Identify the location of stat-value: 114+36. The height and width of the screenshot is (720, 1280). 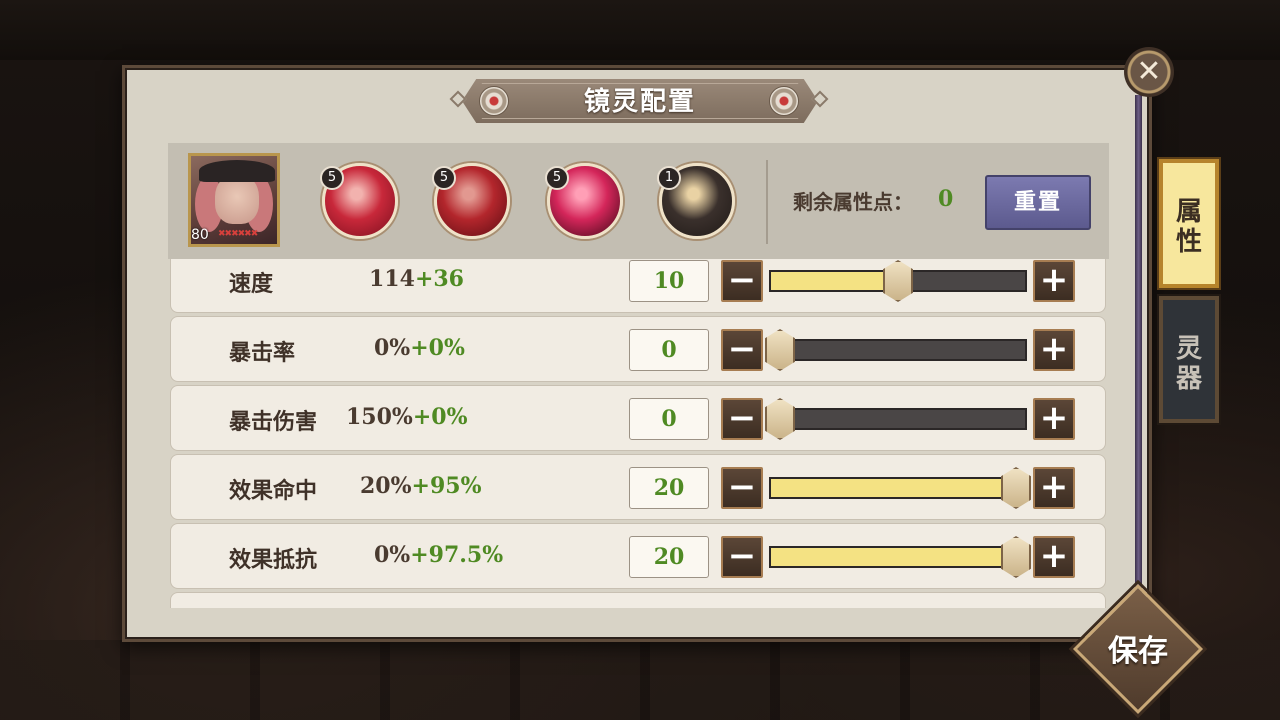
(416, 279).